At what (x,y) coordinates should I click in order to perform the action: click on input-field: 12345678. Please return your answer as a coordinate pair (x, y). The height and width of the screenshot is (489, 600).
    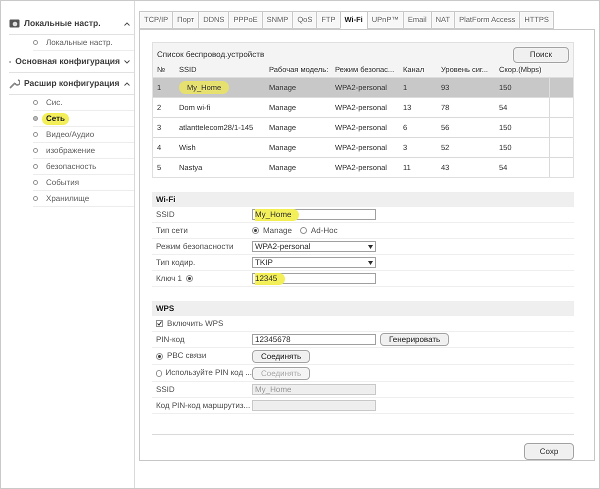
    Looking at the image, I should click on (314, 339).